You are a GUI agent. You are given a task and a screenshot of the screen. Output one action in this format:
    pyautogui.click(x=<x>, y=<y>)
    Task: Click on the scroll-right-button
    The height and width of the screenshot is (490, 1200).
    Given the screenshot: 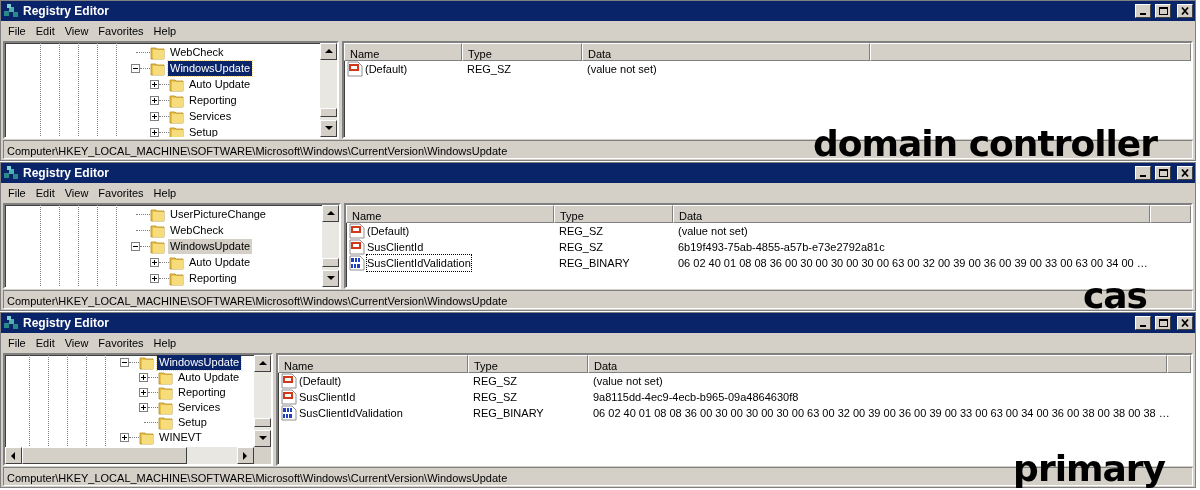 What is the action you would take?
    pyautogui.click(x=245, y=455)
    